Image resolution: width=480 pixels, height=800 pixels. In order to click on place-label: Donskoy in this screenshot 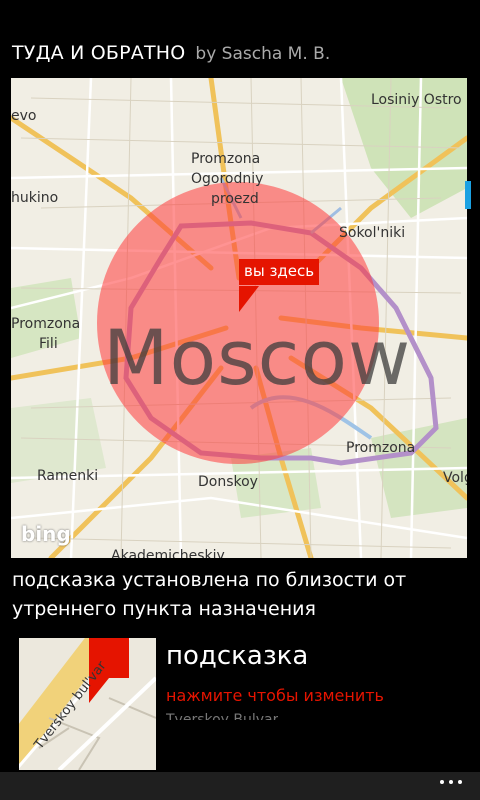, I will do `click(228, 482)`.